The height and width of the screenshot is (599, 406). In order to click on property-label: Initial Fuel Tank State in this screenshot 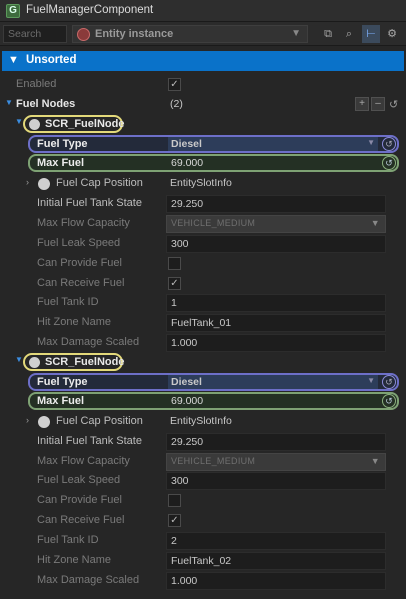, I will do `click(89, 203)`.